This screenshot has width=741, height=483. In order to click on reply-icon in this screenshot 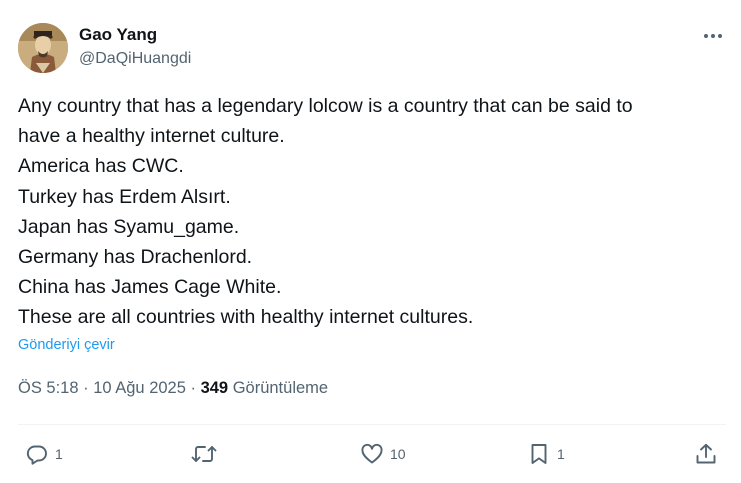, I will do `click(37, 454)`.